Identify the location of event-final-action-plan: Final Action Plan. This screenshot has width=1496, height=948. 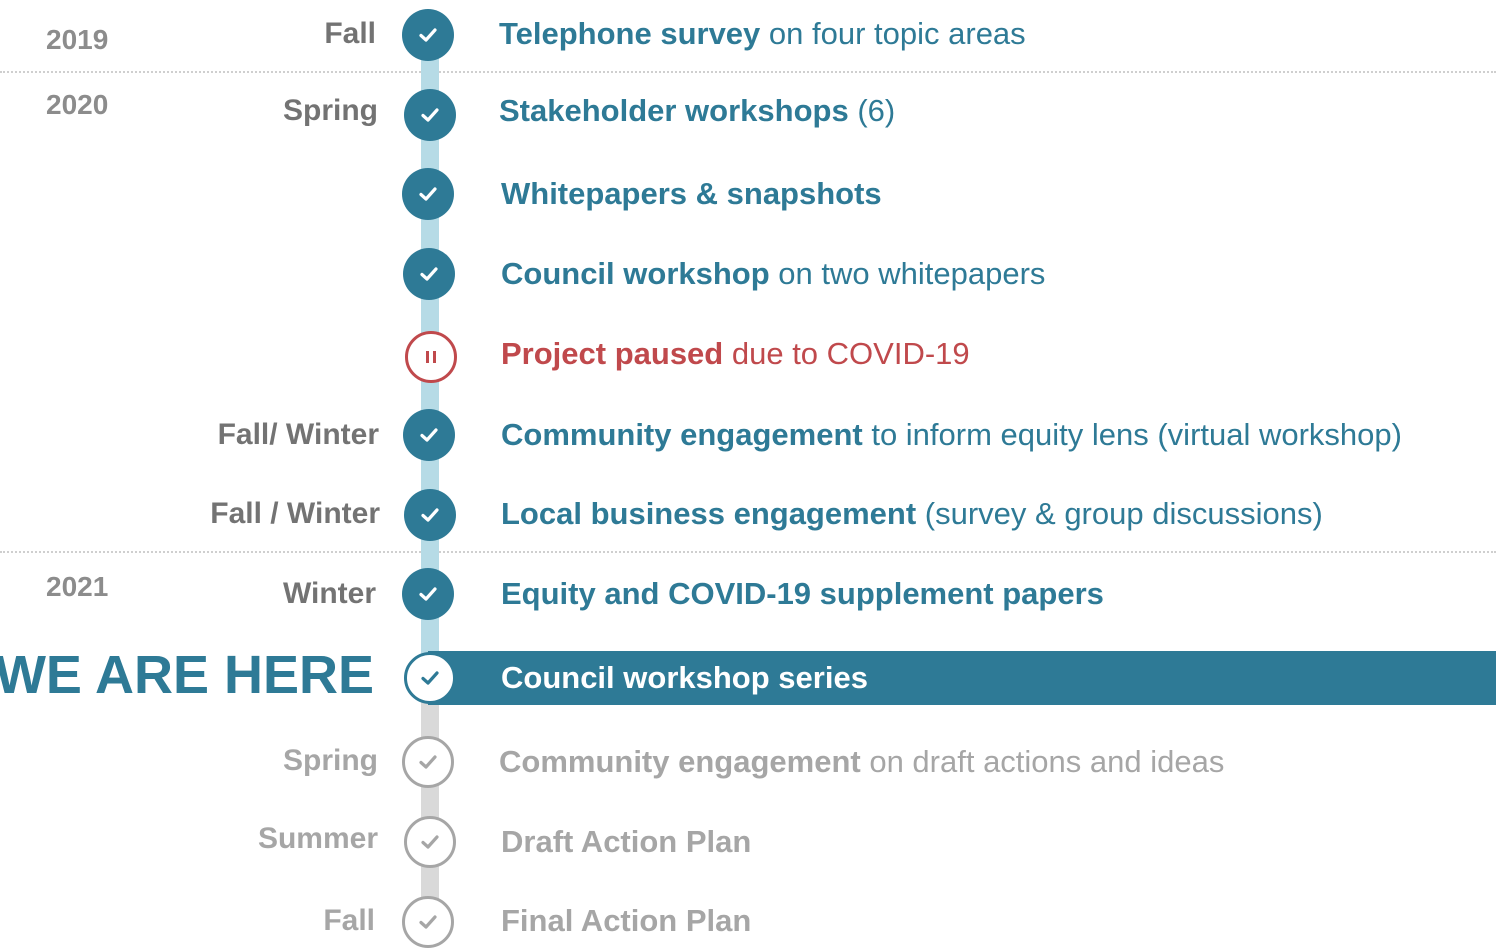
(626, 921).